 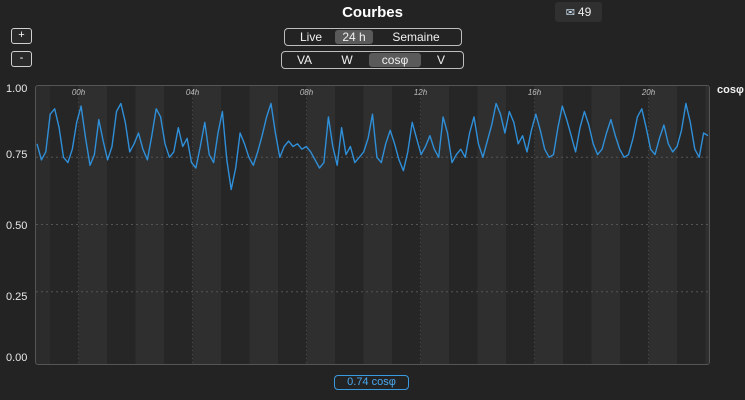 I want to click on x-tick-label: 12h, so click(x=421, y=92).